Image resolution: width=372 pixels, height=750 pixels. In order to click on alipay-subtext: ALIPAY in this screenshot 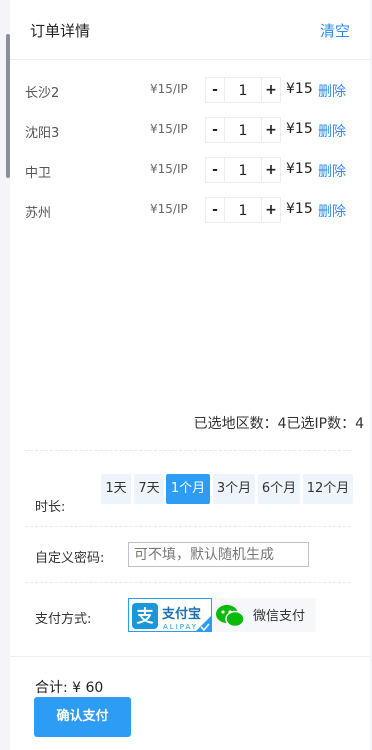, I will do `click(180, 627)`.